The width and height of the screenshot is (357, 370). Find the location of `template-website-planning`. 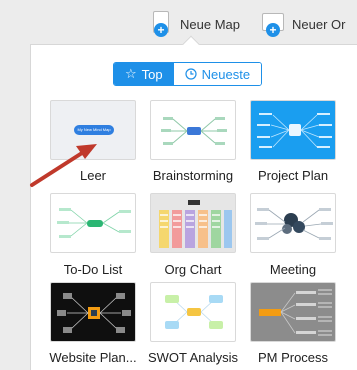

template-website-planning is located at coordinates (93, 312).